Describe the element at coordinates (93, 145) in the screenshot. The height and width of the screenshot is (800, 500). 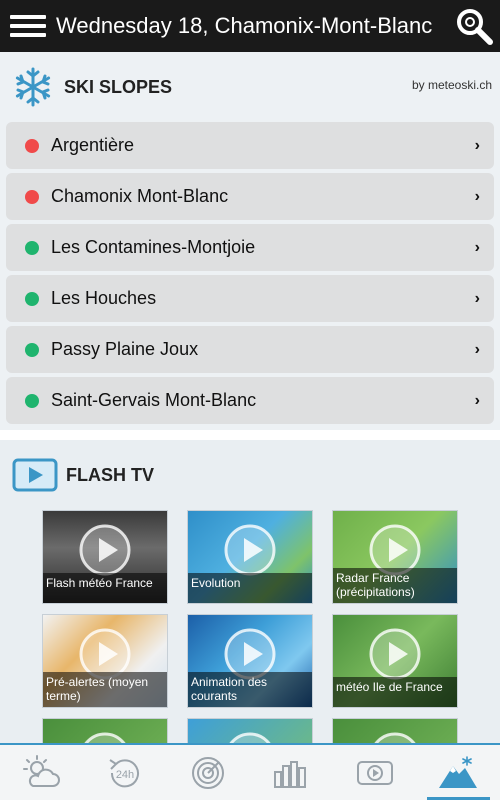
I see `slope-name: Argentière` at that location.